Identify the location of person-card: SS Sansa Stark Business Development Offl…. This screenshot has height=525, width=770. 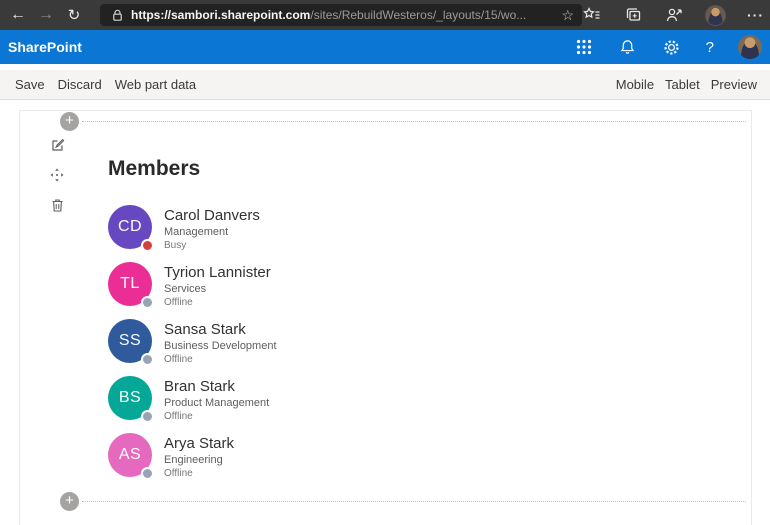
(192, 342).